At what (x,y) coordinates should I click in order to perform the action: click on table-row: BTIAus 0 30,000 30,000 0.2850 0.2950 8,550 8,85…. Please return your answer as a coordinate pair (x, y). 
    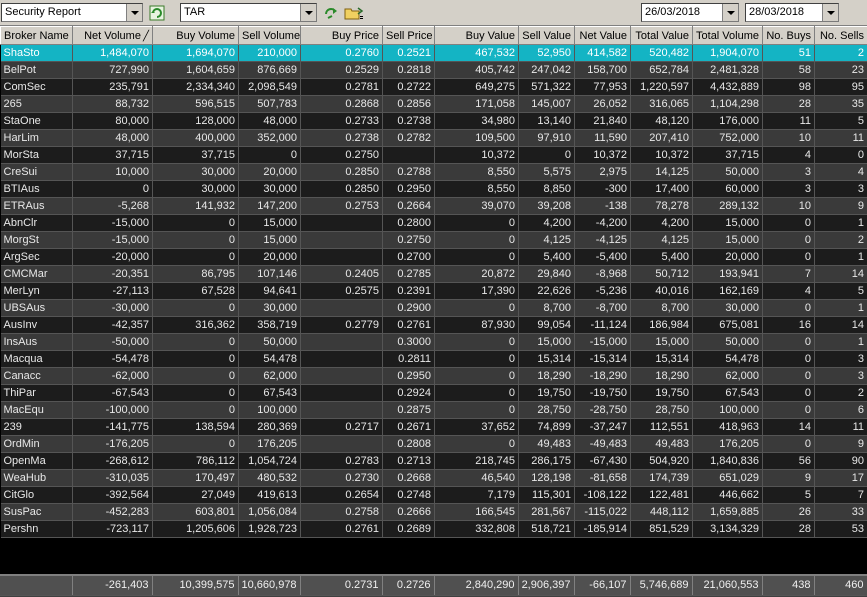
    Looking at the image, I should click on (433, 189).